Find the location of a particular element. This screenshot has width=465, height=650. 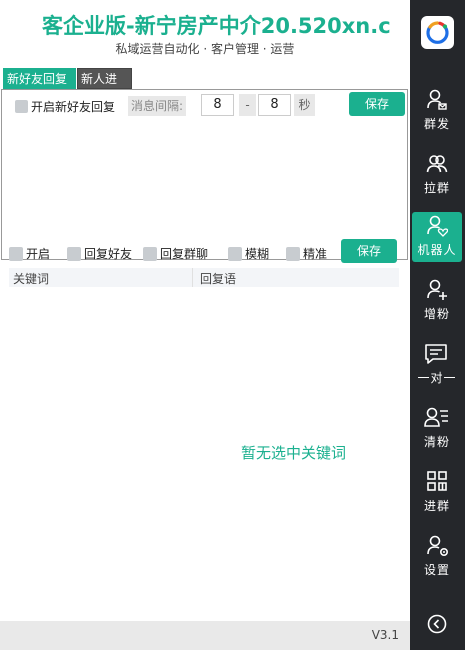

fuzzy-match-checkbox is located at coordinates (235, 253).